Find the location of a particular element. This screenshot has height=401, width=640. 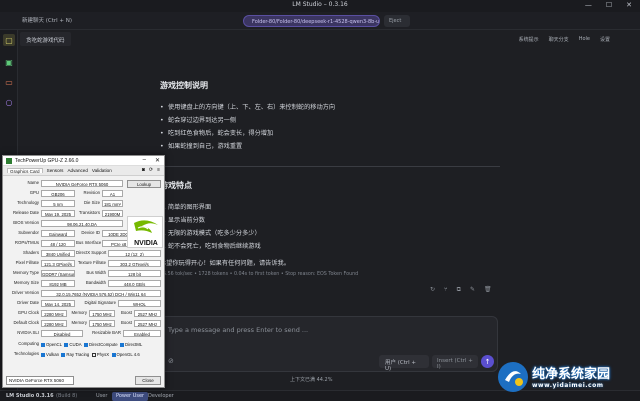

directx-value: 12 (12_2) is located at coordinates (134, 253).